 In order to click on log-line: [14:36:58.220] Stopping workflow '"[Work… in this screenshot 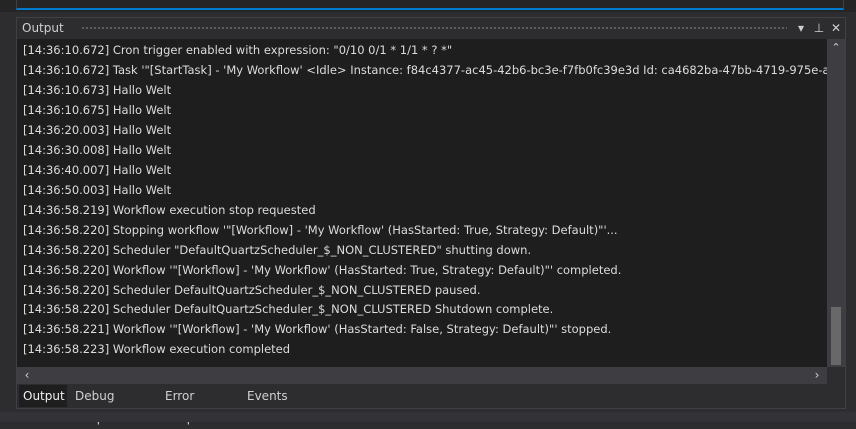, I will do `click(320, 230)`.